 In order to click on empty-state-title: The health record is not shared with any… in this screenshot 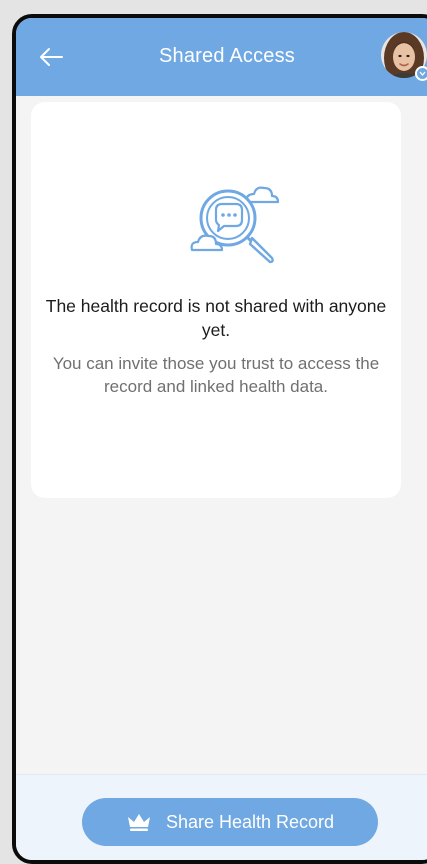, I will do `click(216, 318)`.